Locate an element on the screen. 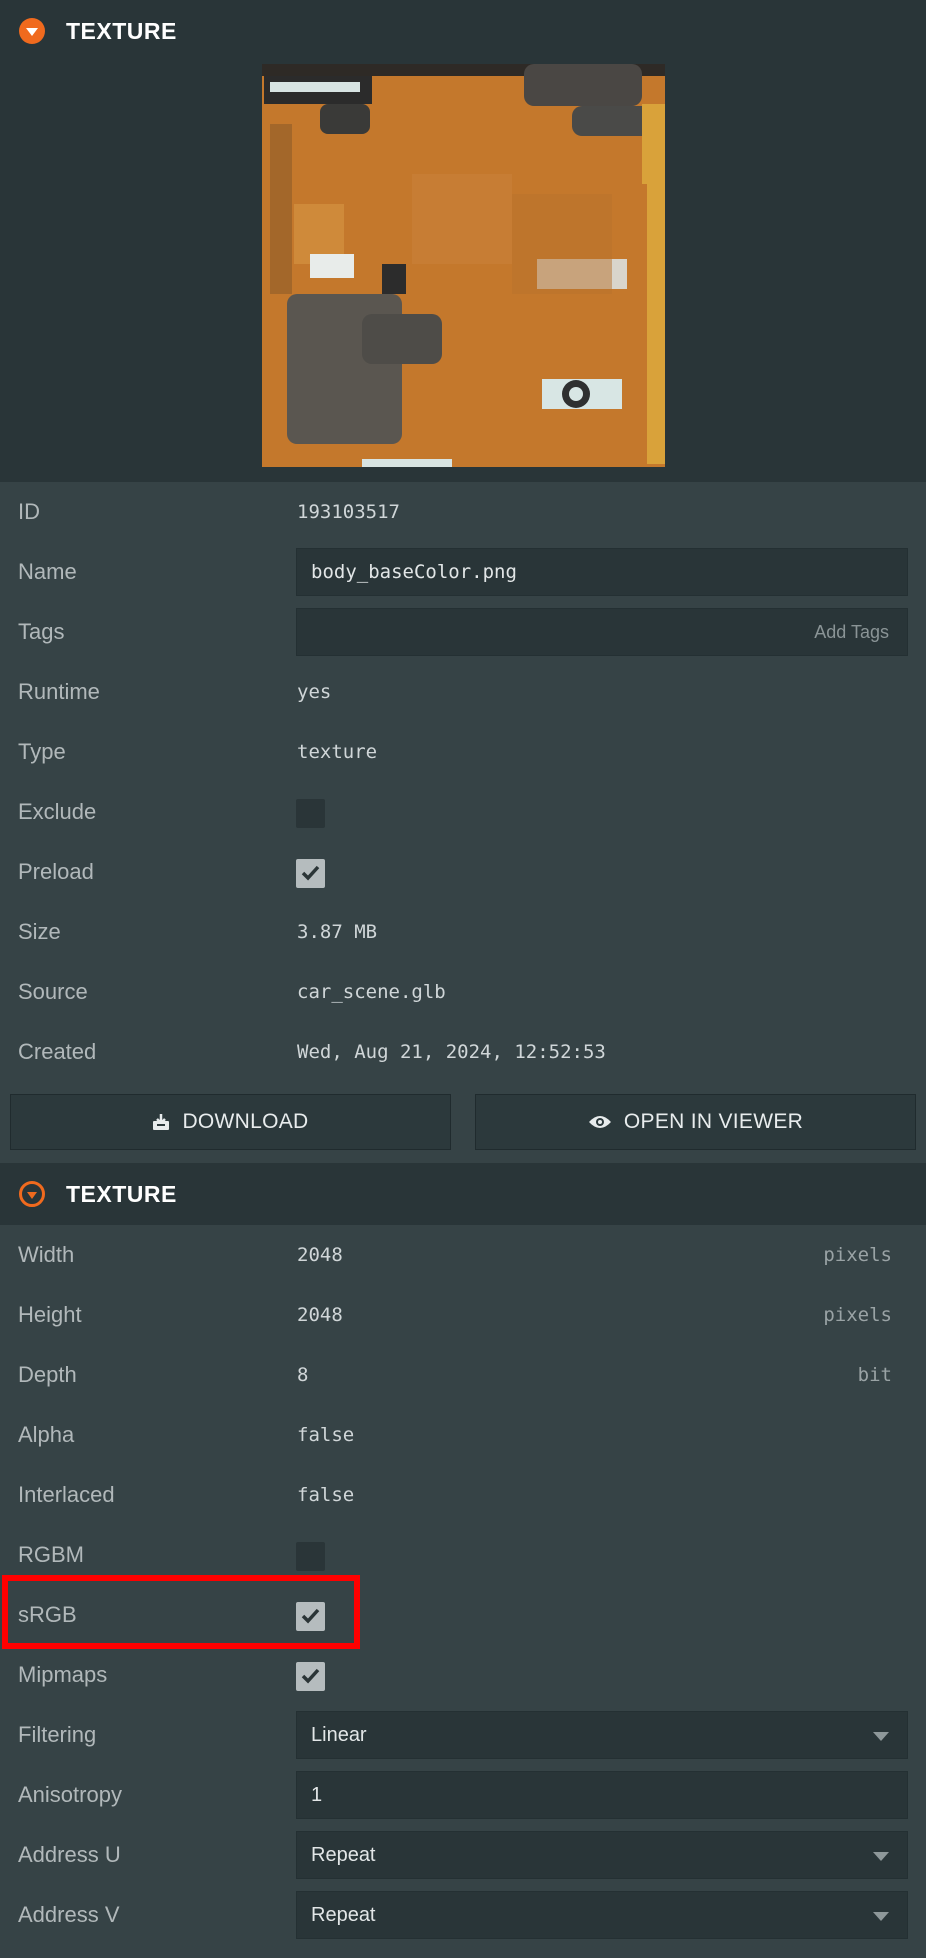  height-unit: pixels is located at coordinates (857, 1315).